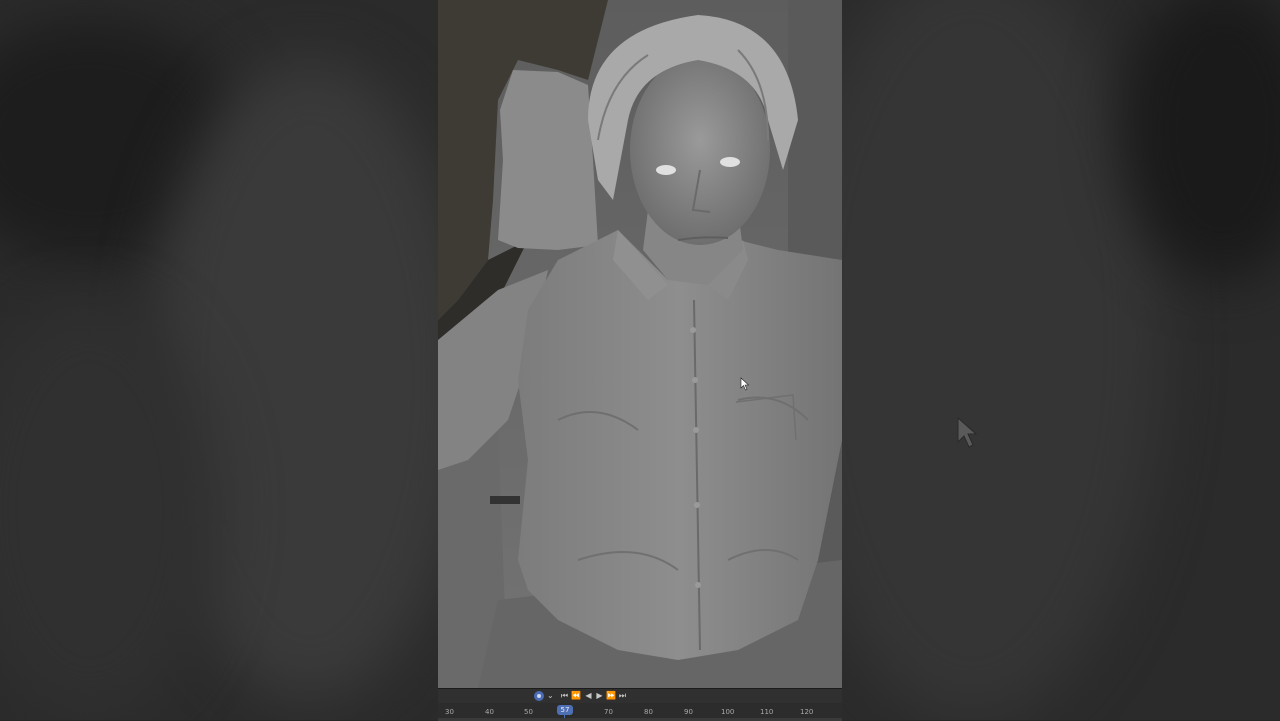 Image resolution: width=1280 pixels, height=721 pixels. I want to click on prev-keyframe-icon: ⏪, so click(576, 696).